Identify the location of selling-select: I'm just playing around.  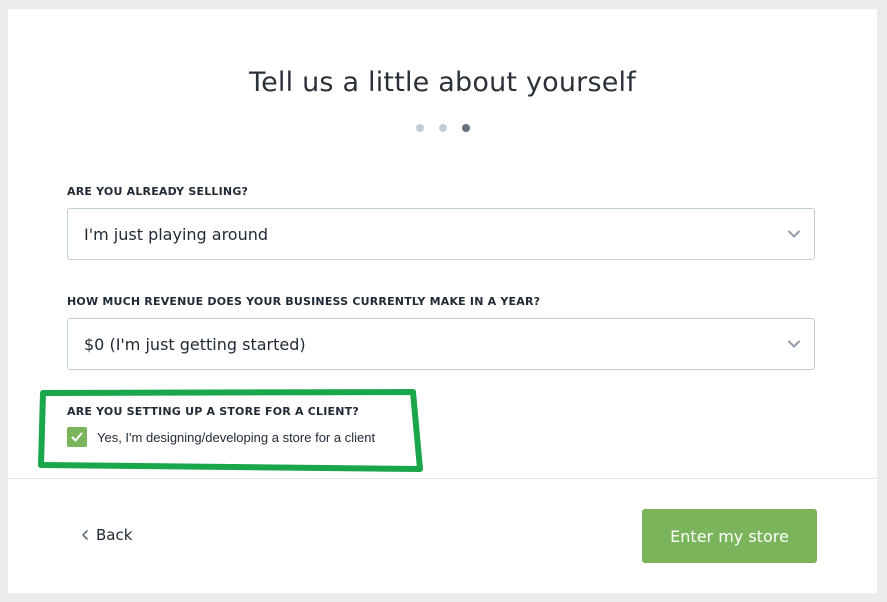
(441, 234).